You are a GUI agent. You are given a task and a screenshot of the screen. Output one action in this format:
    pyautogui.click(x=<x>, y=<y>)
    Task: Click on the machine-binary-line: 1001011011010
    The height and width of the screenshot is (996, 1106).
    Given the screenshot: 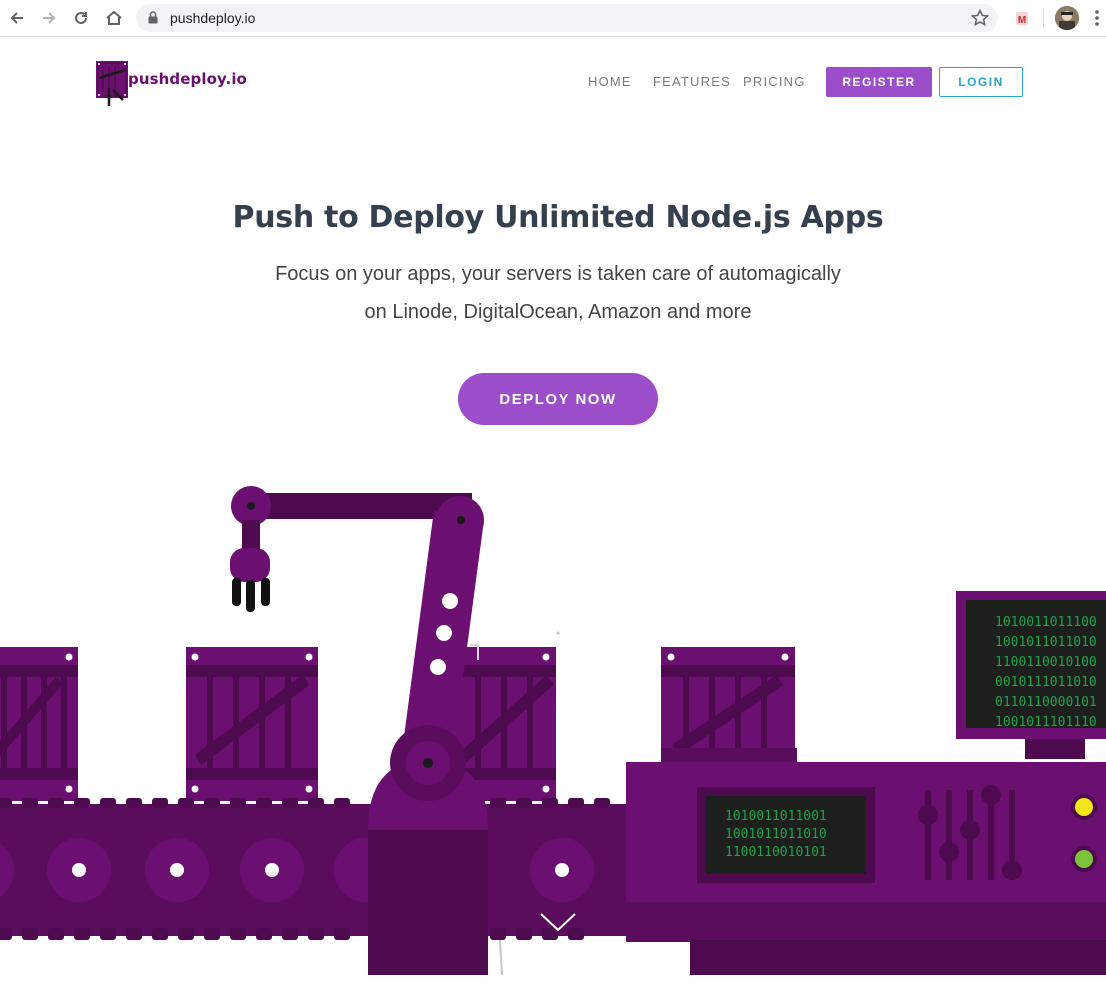 What is the action you would take?
    pyautogui.click(x=776, y=834)
    